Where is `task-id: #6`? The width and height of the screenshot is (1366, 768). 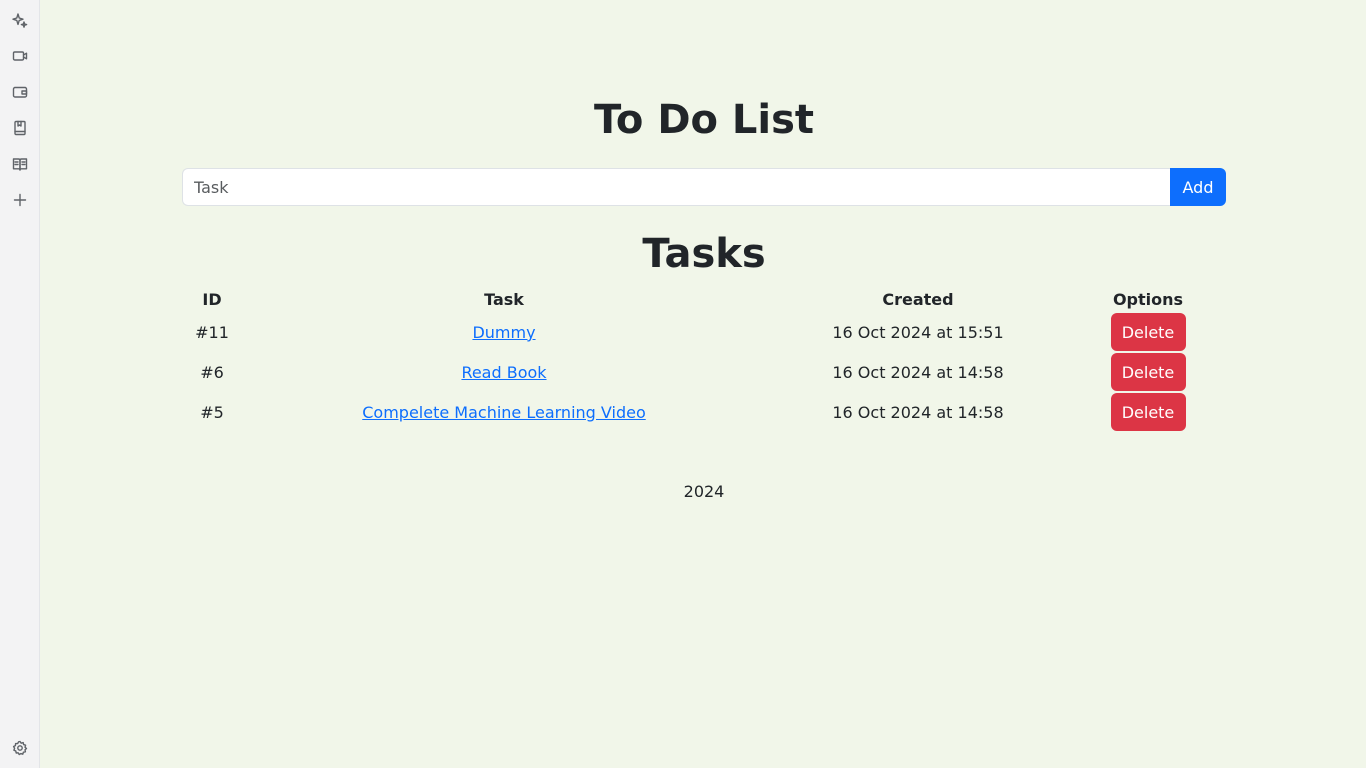 task-id: #6 is located at coordinates (212, 372).